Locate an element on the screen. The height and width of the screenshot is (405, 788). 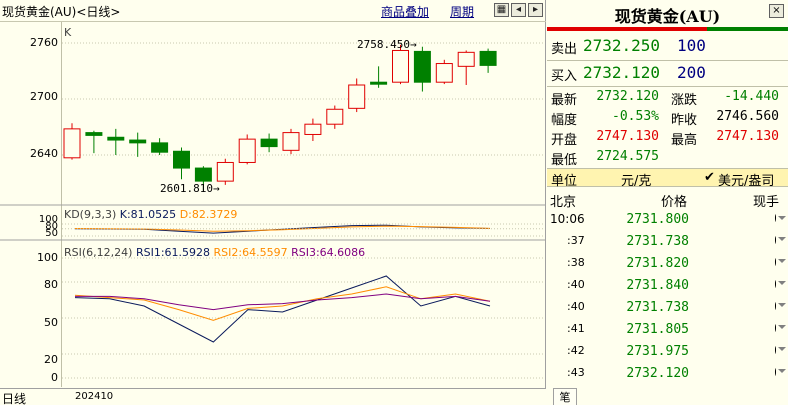
kd-k-value: K:81.0525 is located at coordinates (148, 214).